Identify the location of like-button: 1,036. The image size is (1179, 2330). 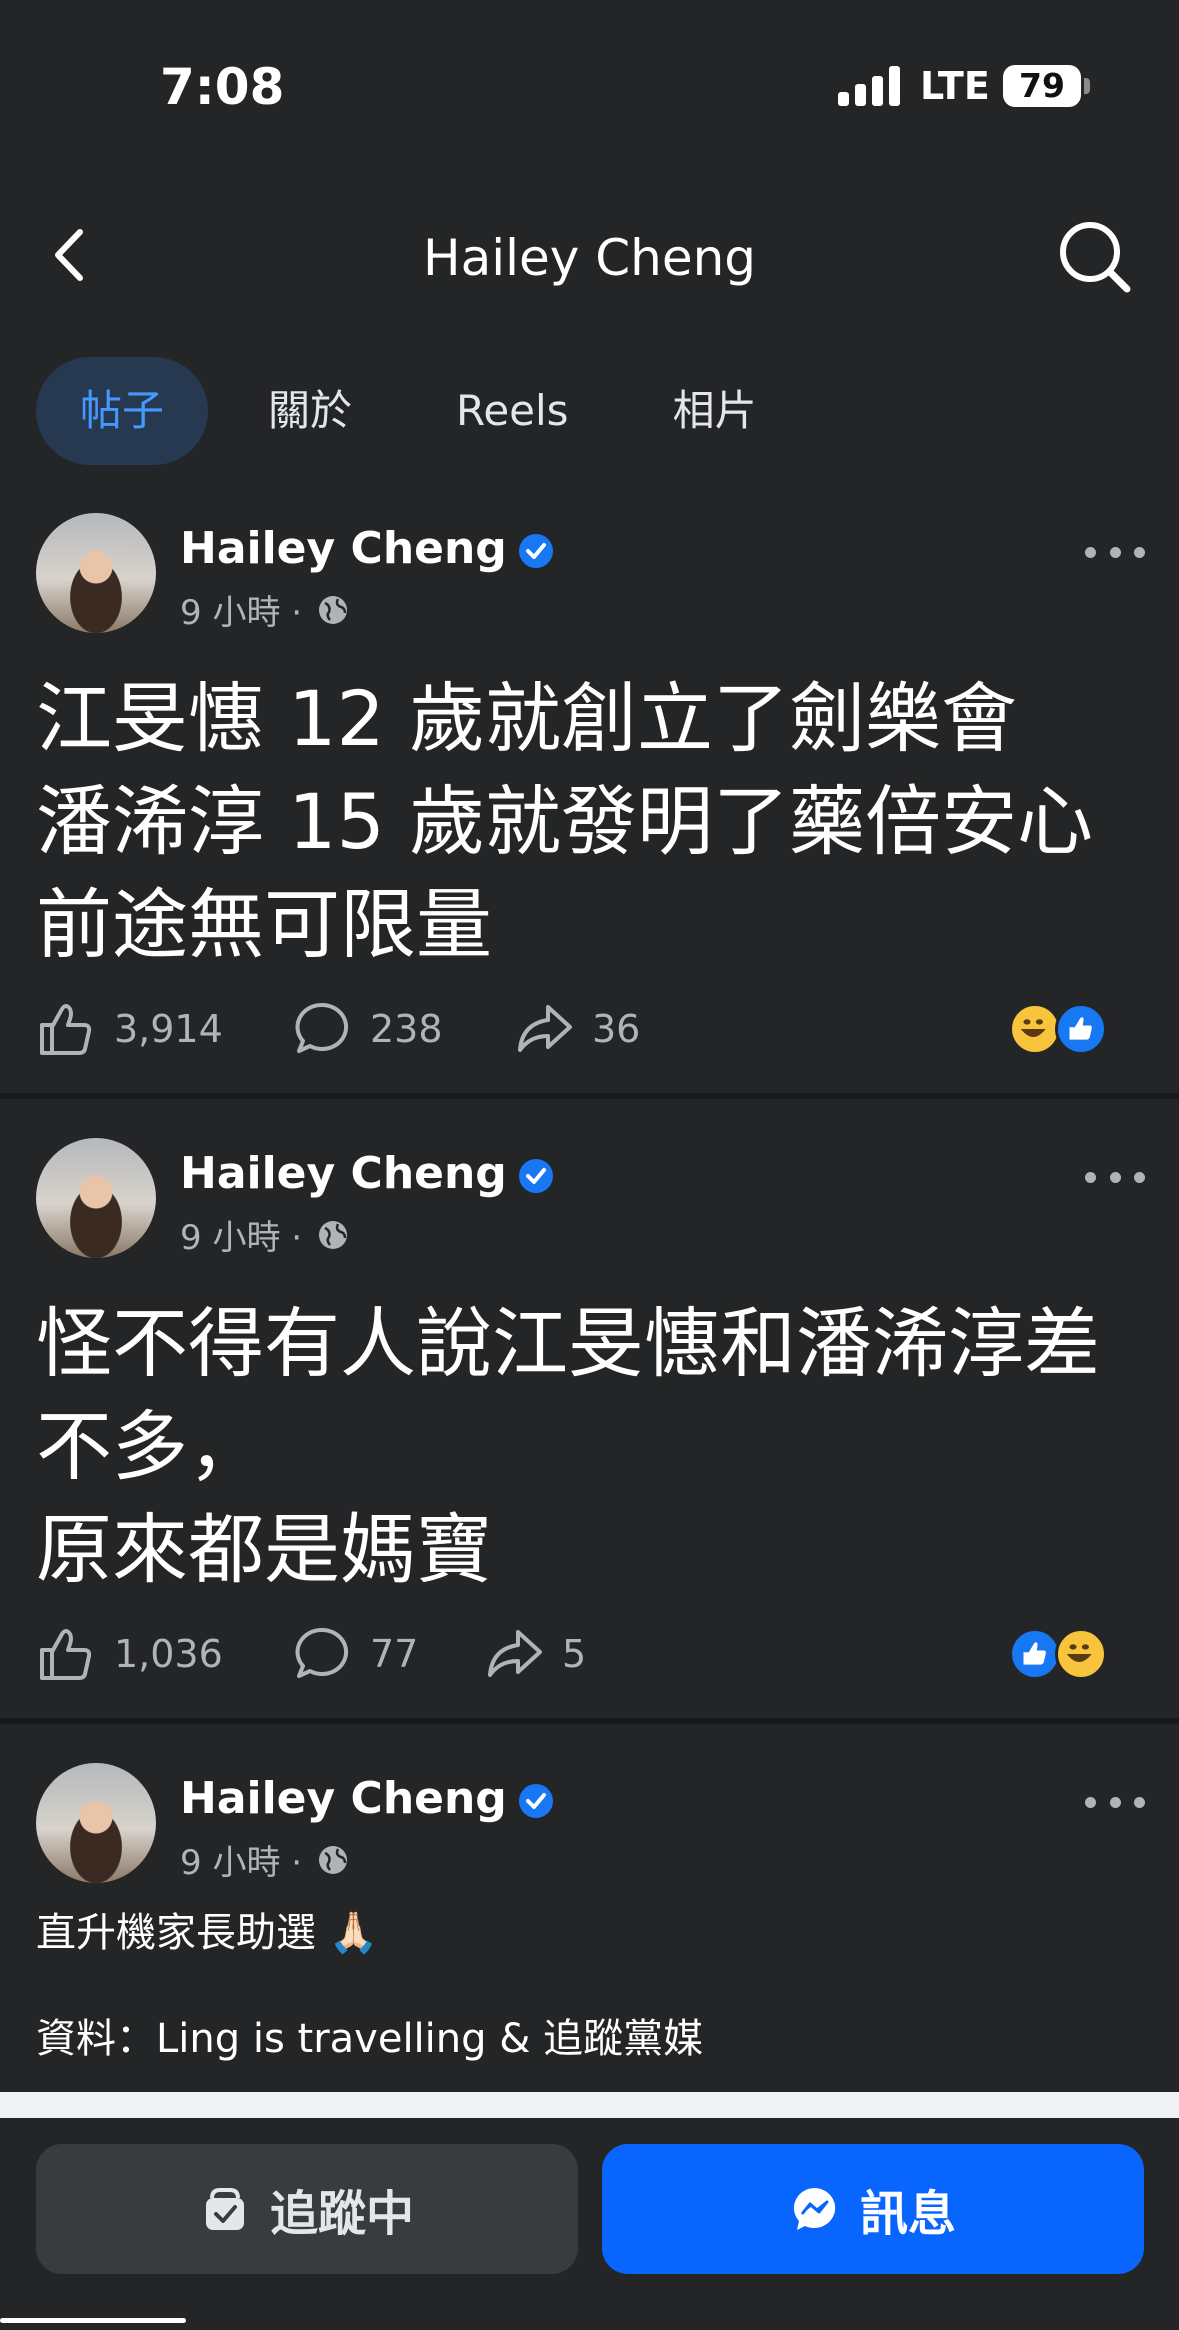
(164, 1654).